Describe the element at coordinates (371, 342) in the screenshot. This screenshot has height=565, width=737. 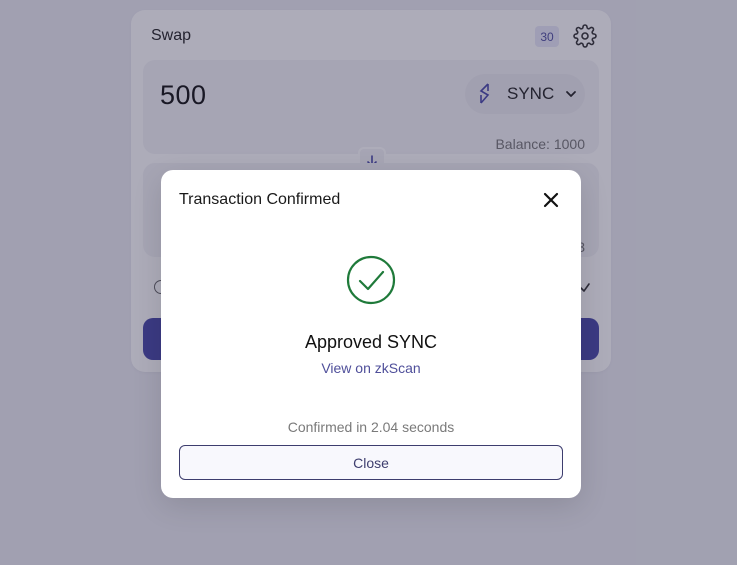
I see `status-text: Approved SYNC` at that location.